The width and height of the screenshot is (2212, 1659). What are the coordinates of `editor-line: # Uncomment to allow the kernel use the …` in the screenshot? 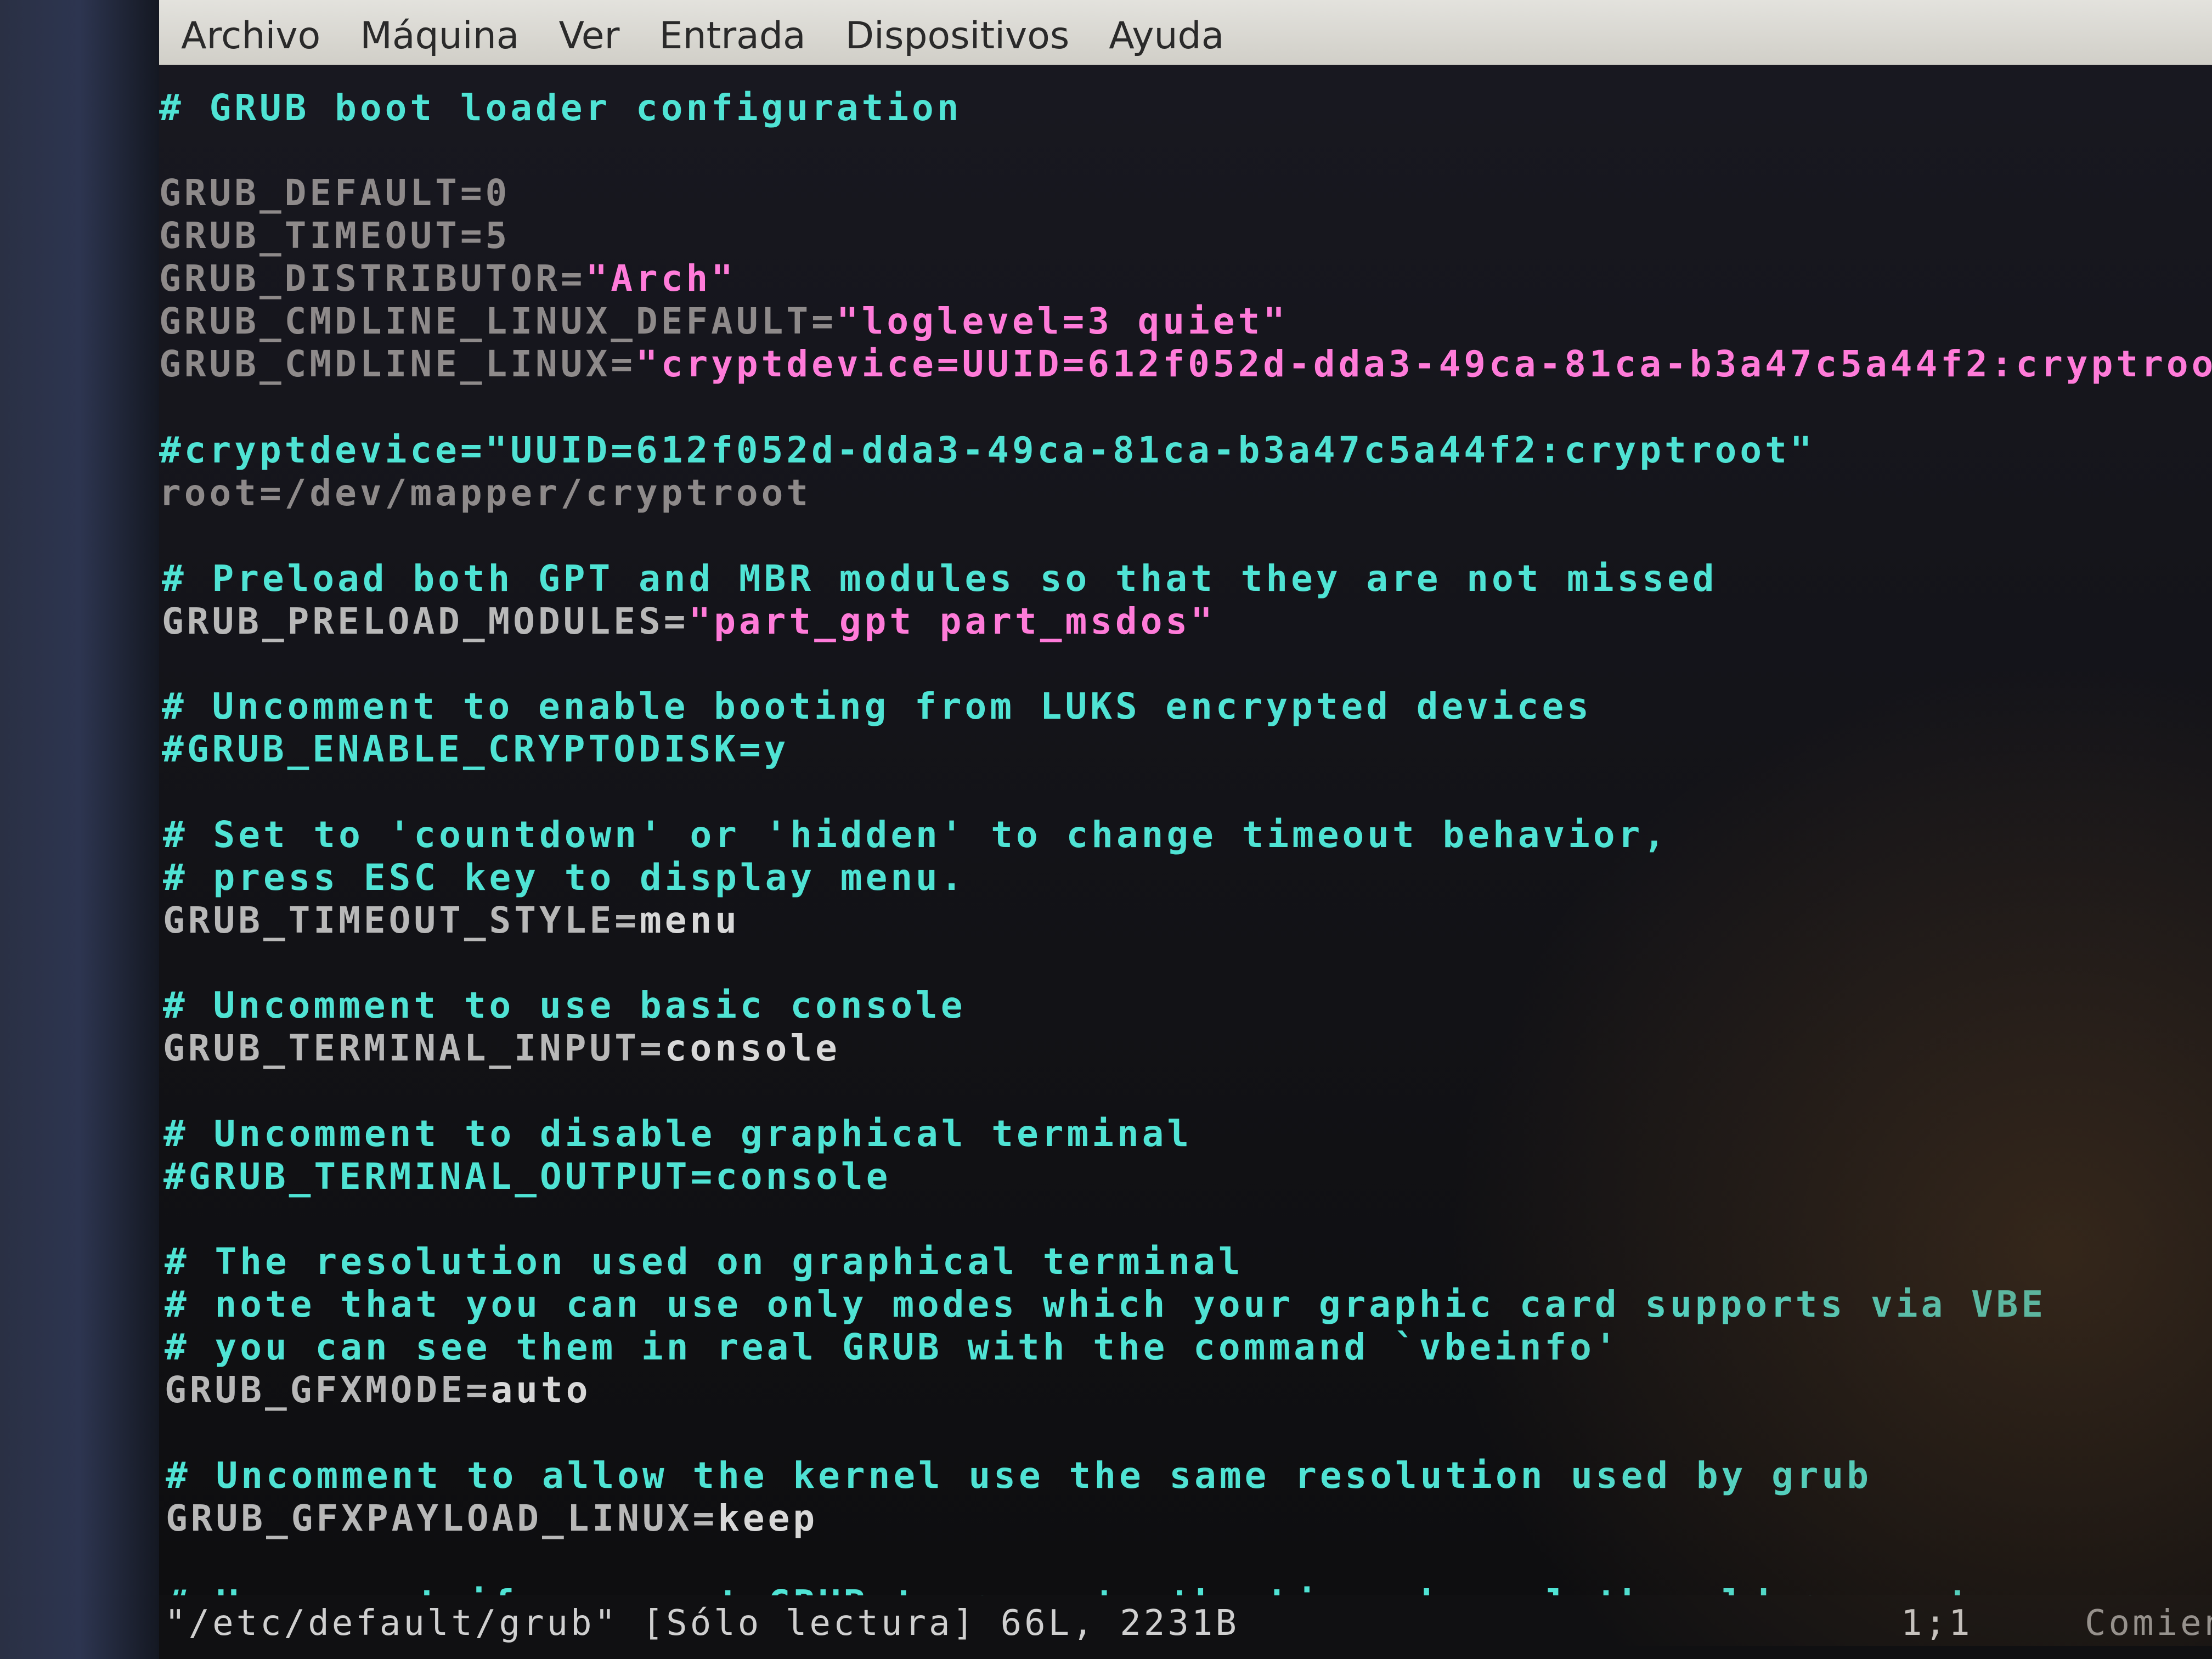 It's located at (1019, 1476).